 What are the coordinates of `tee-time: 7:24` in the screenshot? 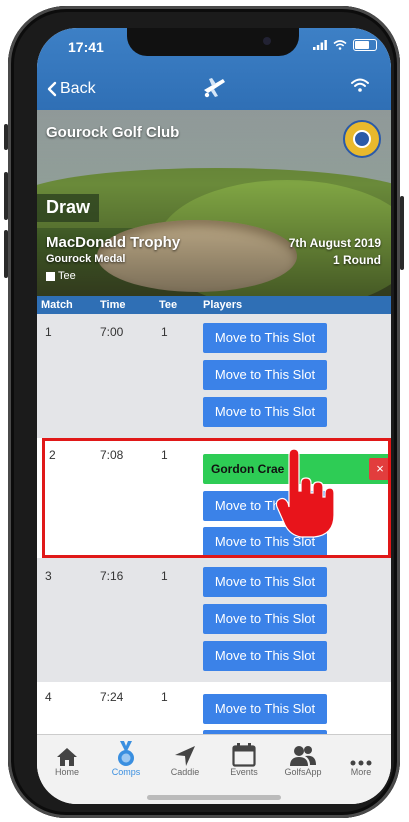 It's located at (112, 697).